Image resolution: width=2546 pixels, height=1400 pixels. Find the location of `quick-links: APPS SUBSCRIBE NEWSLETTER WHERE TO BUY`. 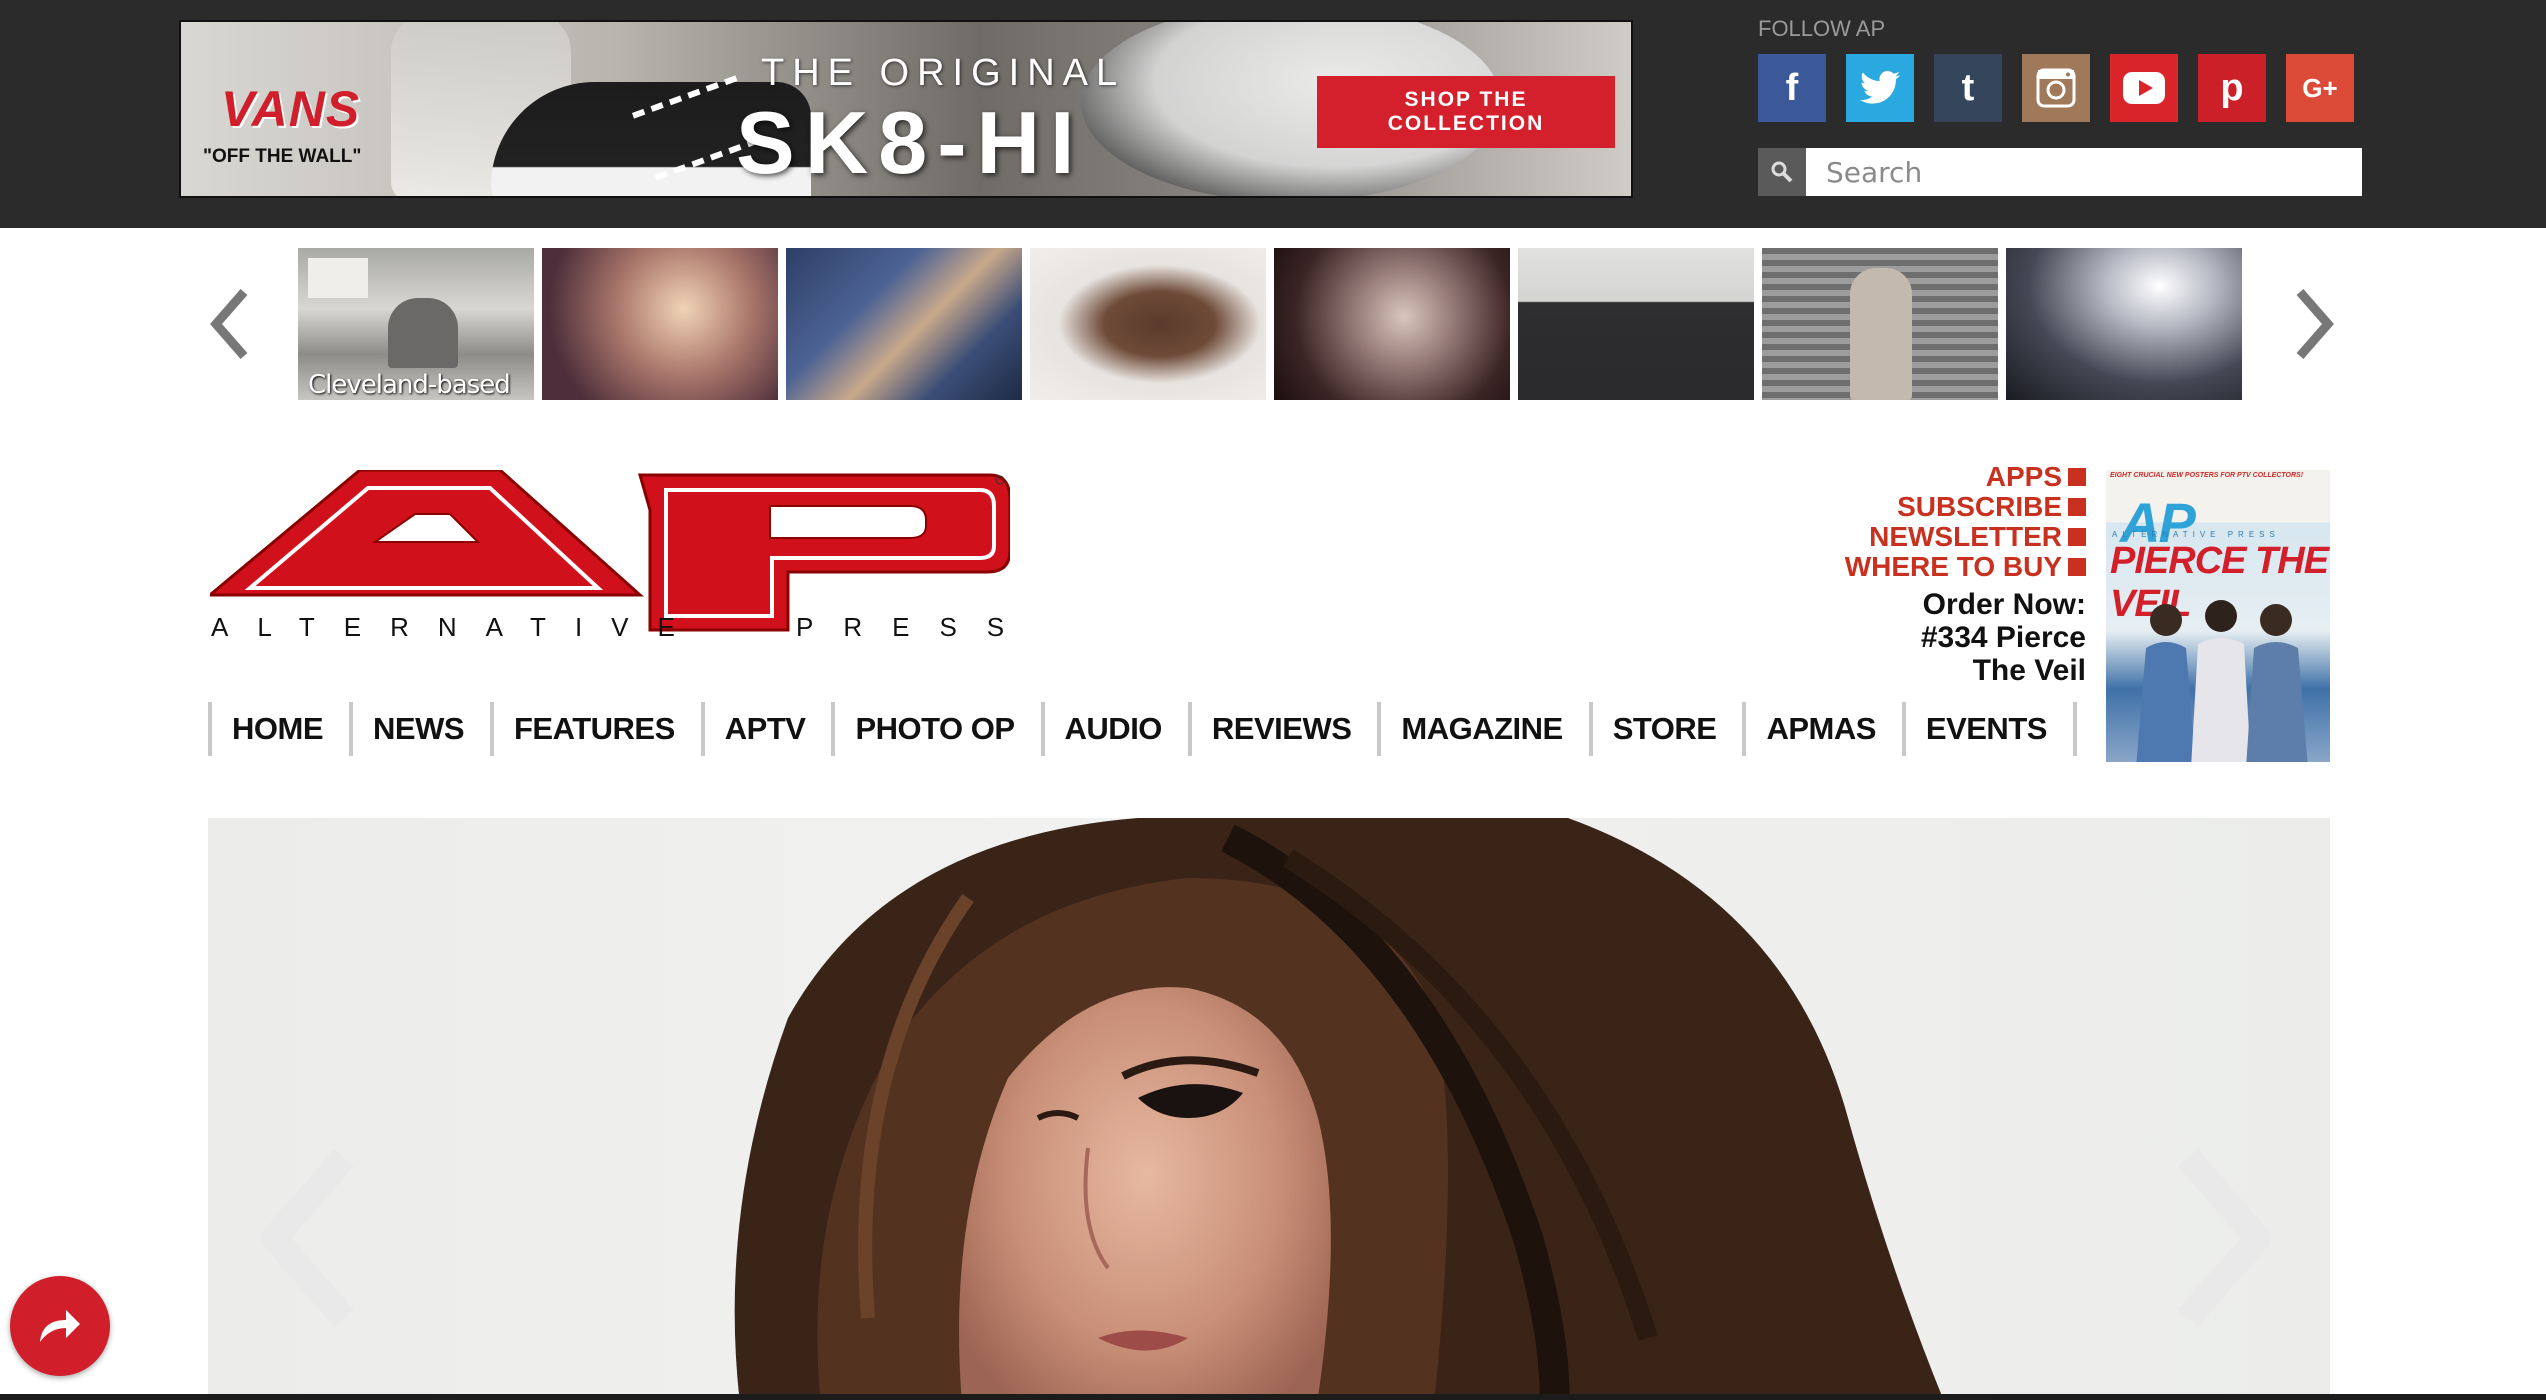

quick-links: APPS SUBSCRIBE NEWSLETTER WHERE TO BUY is located at coordinates (1965, 522).